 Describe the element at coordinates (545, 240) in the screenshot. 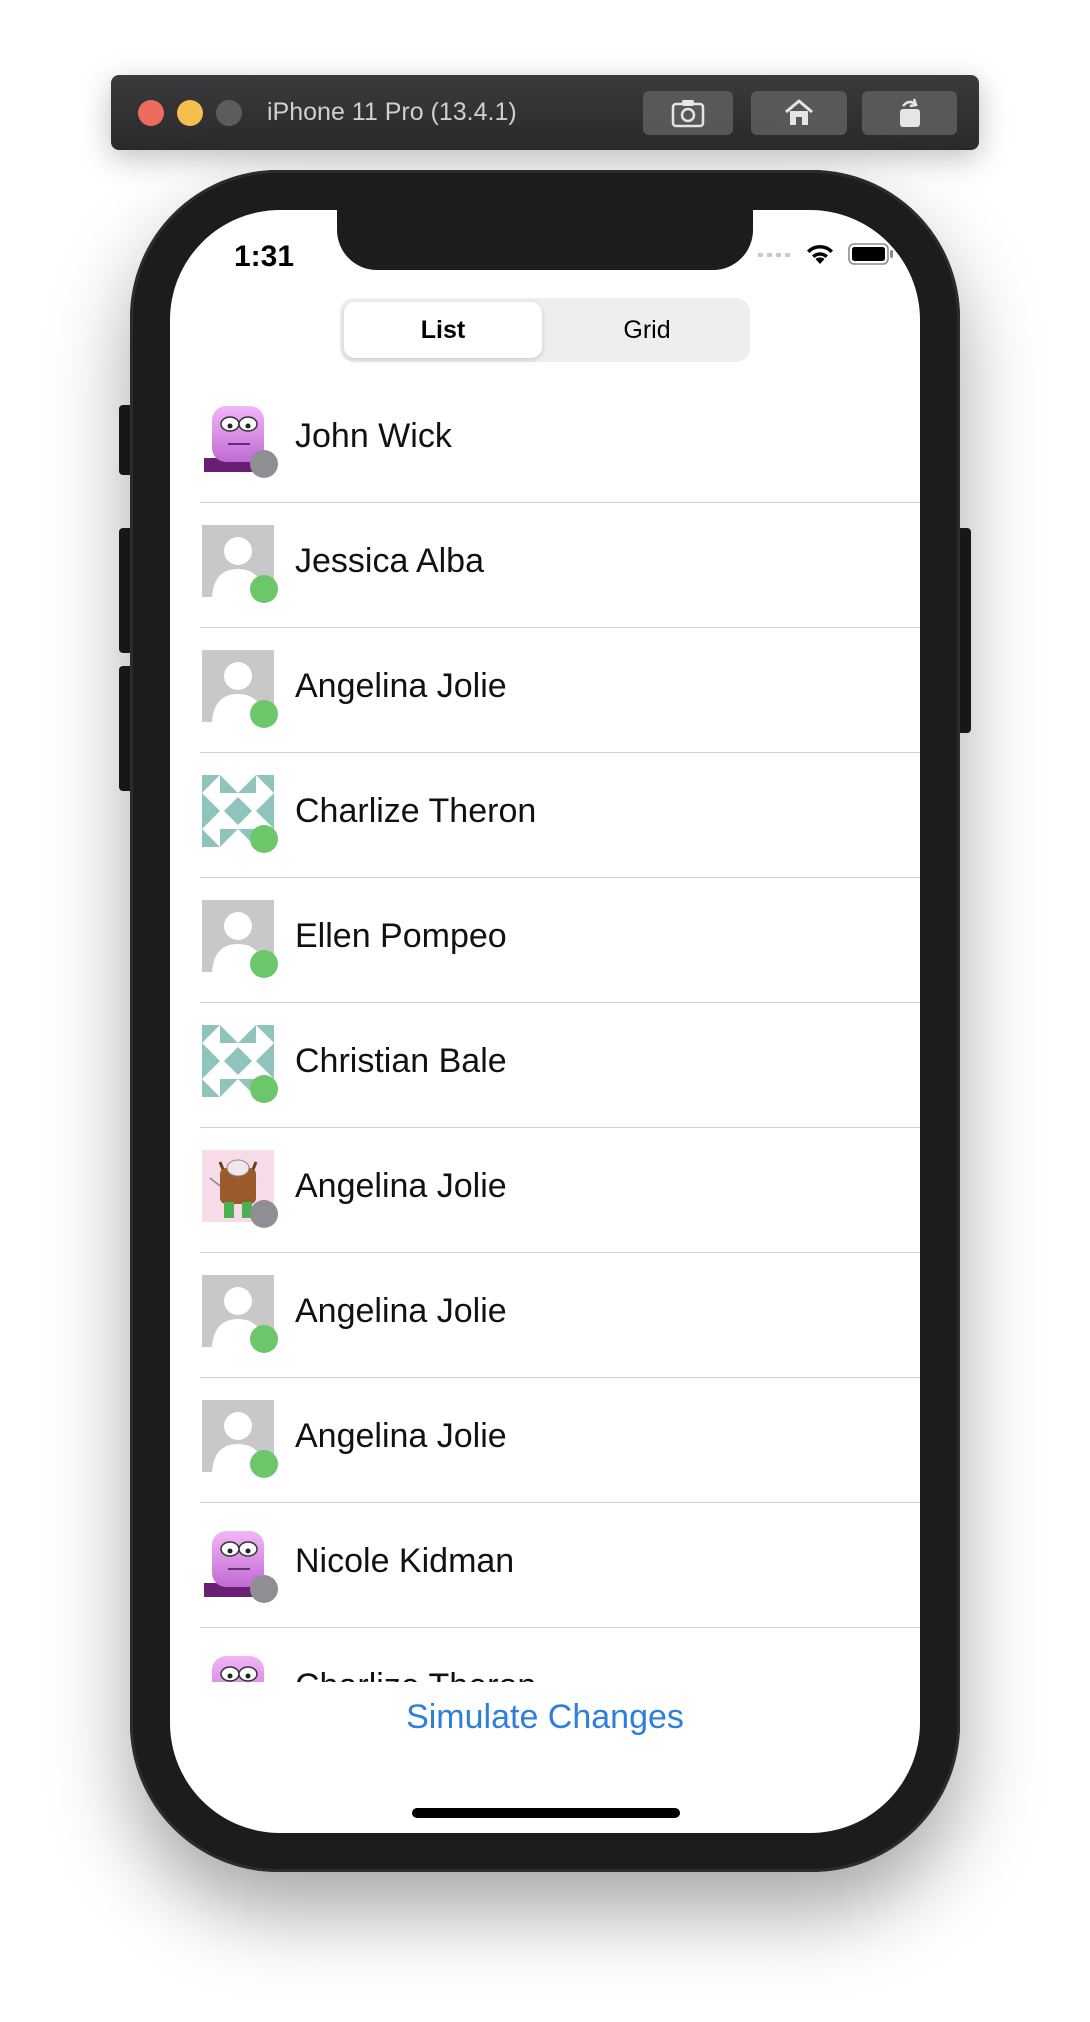

I see `notch` at that location.